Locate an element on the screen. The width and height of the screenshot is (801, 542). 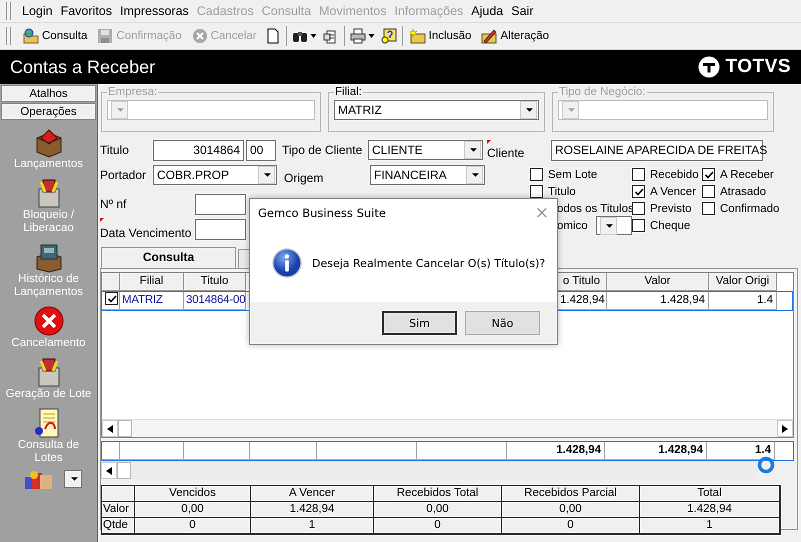
table-cell: 0 is located at coordinates (193, 526).